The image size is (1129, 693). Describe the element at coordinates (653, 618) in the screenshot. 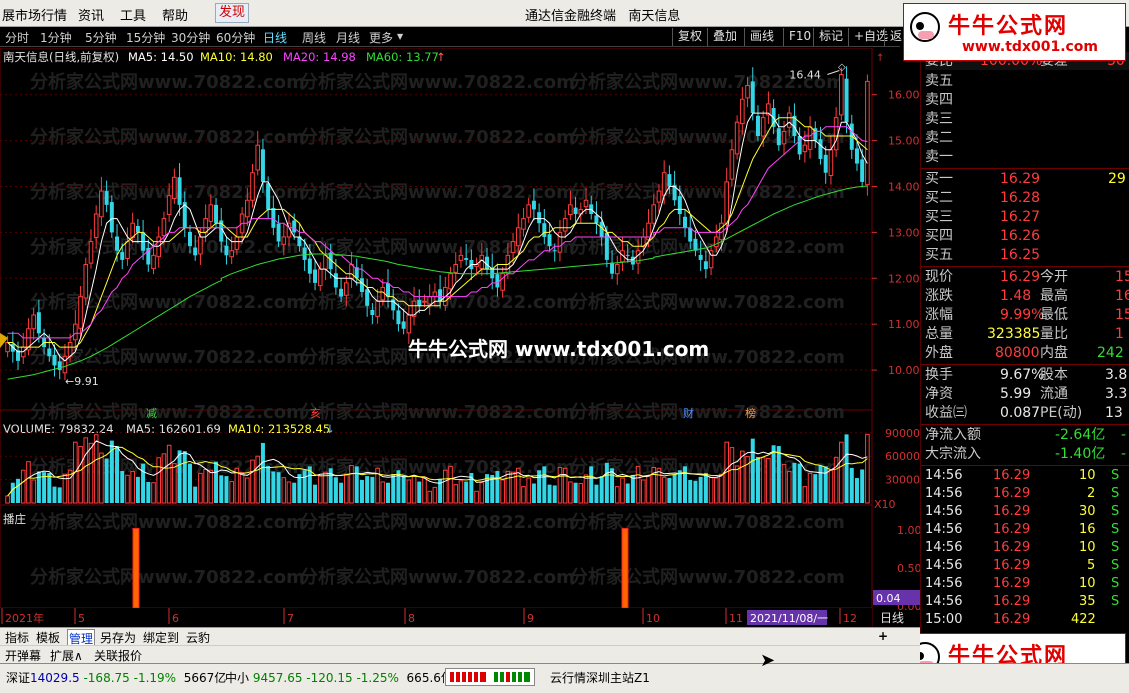

I see `date-tick-label: 10` at that location.